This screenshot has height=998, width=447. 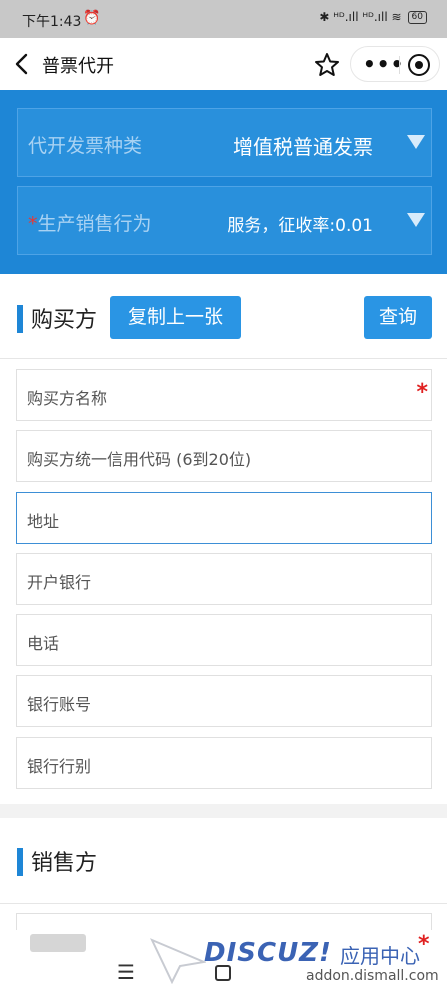 What do you see at coordinates (224, 395) in the screenshot?
I see `buyer-name-field: 购买方名称 *` at bounding box center [224, 395].